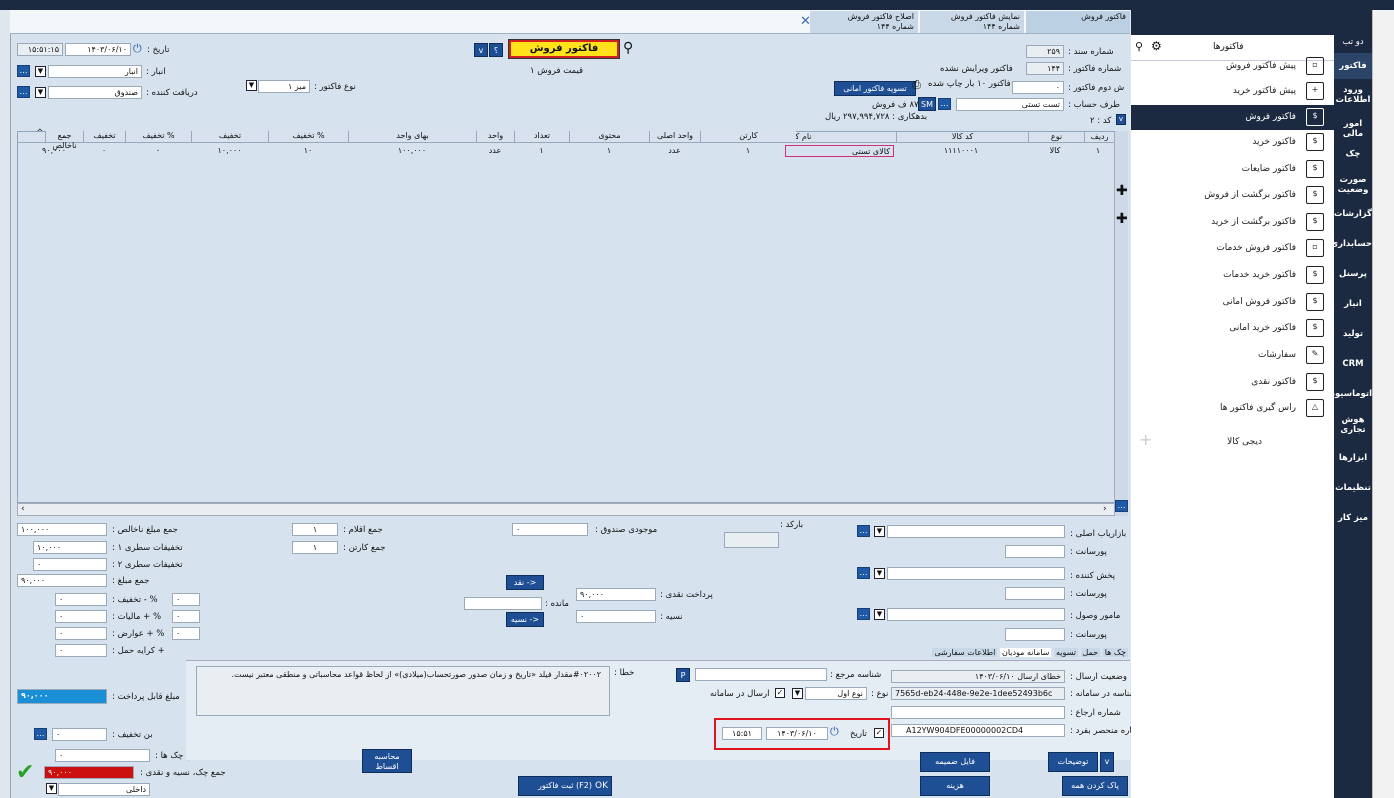 The width and height of the screenshot is (1394, 798). What do you see at coordinates (564, 49) in the screenshot?
I see `sales-invoice-title-button: فاکتور فروش` at bounding box center [564, 49].